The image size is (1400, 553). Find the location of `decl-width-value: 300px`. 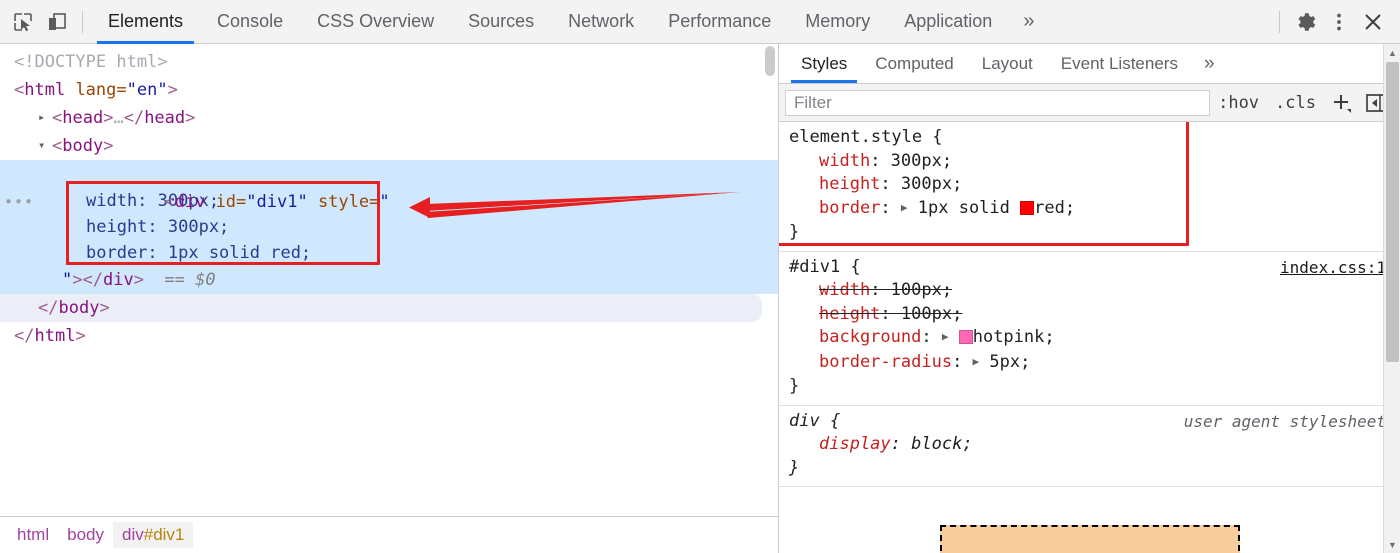

decl-width-value: 300px is located at coordinates (916, 161).